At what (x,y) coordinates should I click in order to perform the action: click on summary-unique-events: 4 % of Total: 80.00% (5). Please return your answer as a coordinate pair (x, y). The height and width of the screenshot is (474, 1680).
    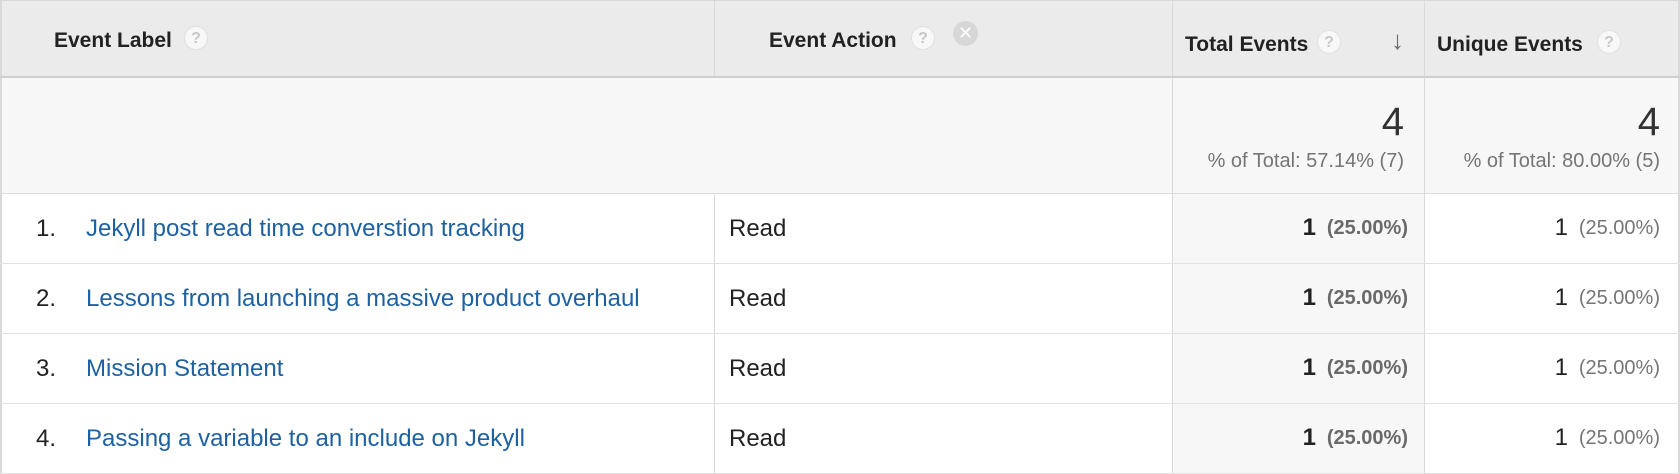
    Looking at the image, I should click on (1552, 135).